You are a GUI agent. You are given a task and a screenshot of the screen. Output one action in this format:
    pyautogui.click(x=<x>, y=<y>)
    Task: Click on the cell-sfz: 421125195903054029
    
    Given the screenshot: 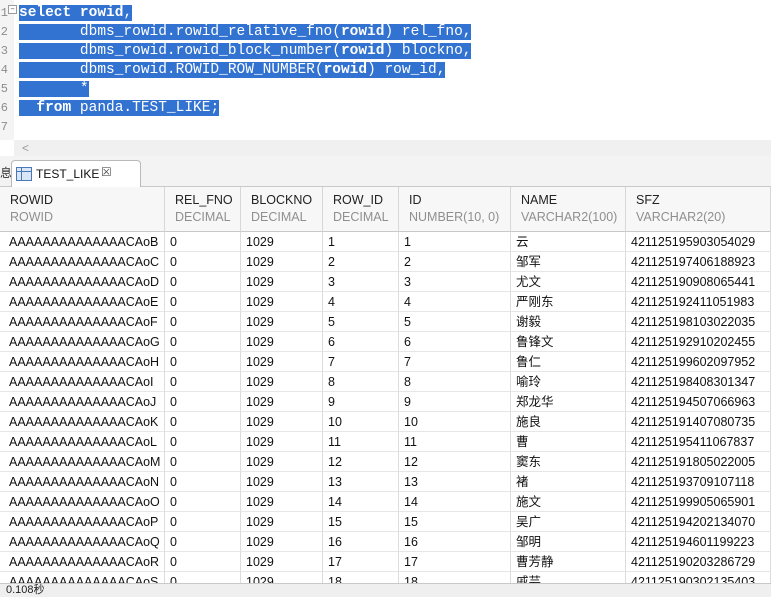 What is the action you would take?
    pyautogui.click(x=698, y=242)
    